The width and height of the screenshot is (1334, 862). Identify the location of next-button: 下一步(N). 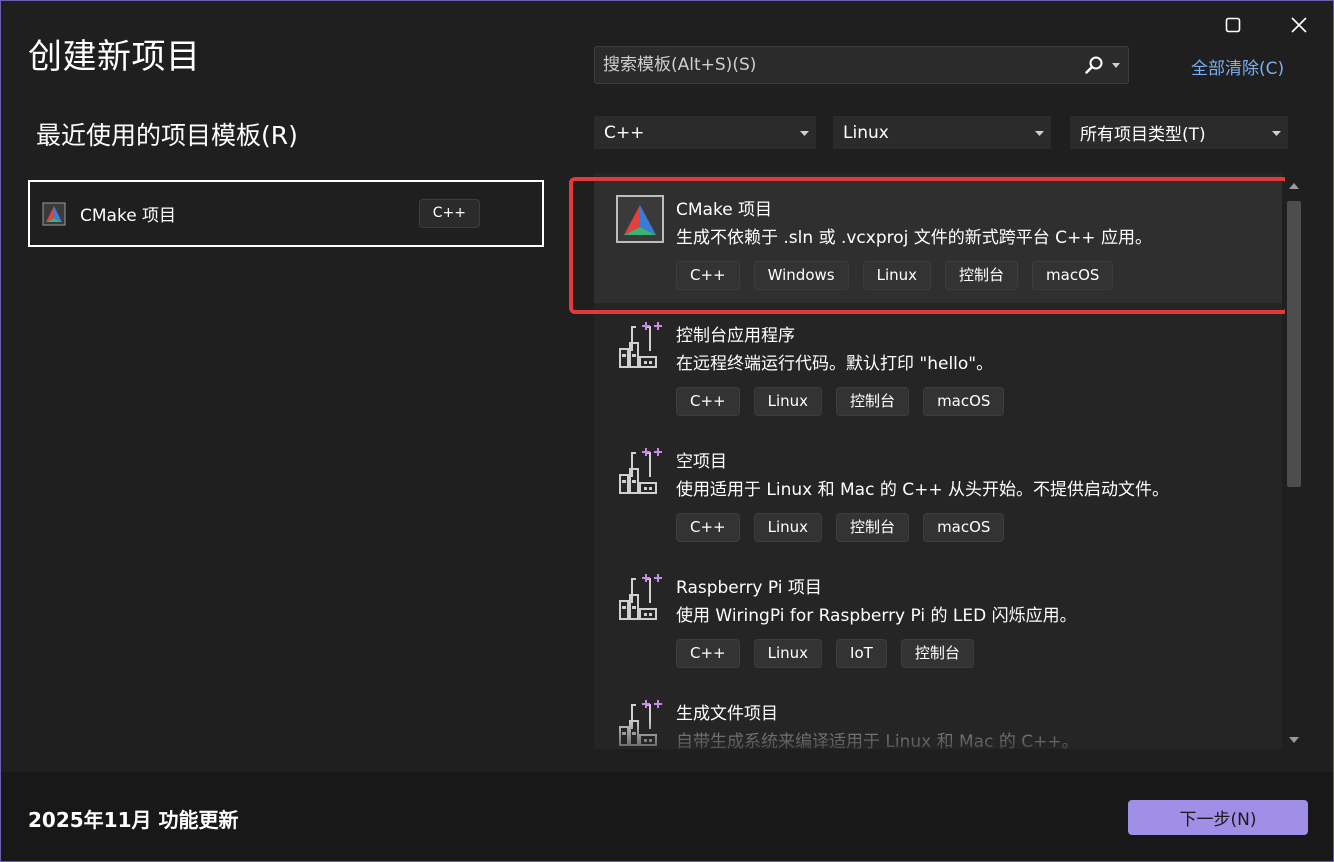
(1218, 817).